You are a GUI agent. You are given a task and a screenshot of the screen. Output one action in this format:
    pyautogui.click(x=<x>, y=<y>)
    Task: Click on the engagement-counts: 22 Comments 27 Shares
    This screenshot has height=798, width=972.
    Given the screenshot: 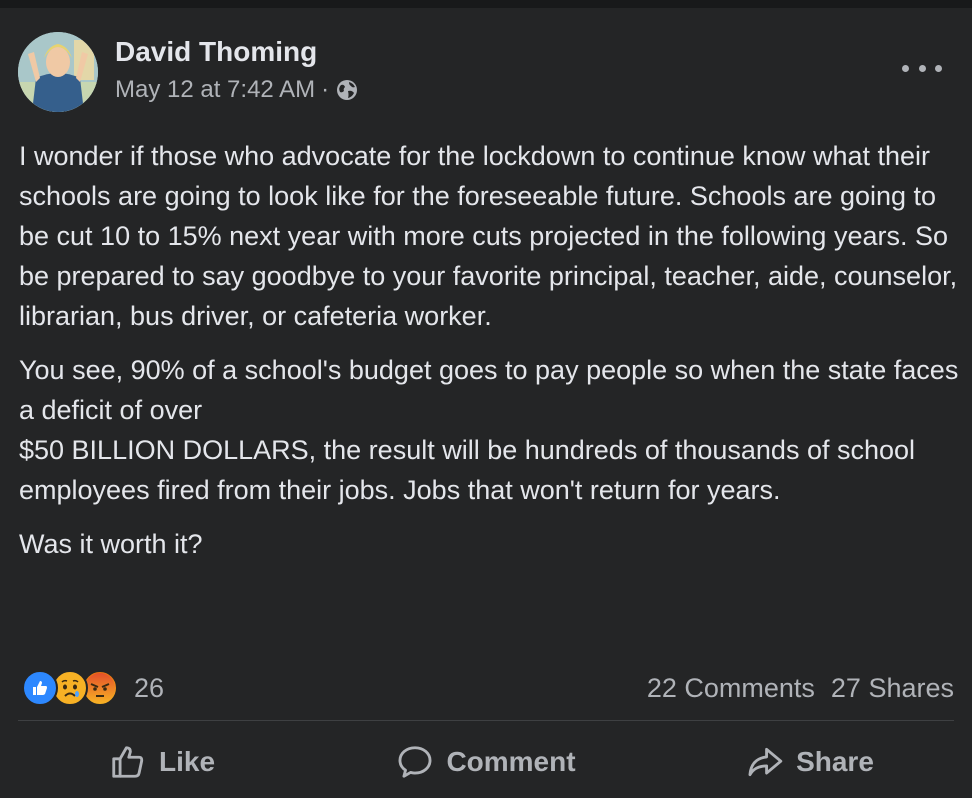 What is the action you would take?
    pyautogui.click(x=800, y=688)
    